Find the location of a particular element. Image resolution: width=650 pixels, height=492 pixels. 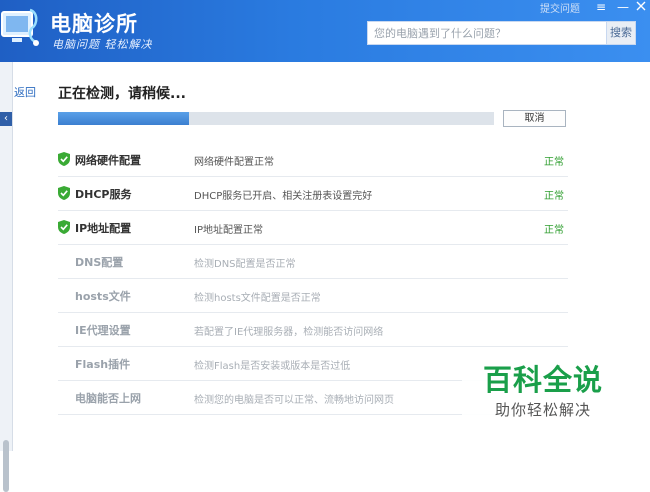

back-link: 返回 is located at coordinates (25, 92).